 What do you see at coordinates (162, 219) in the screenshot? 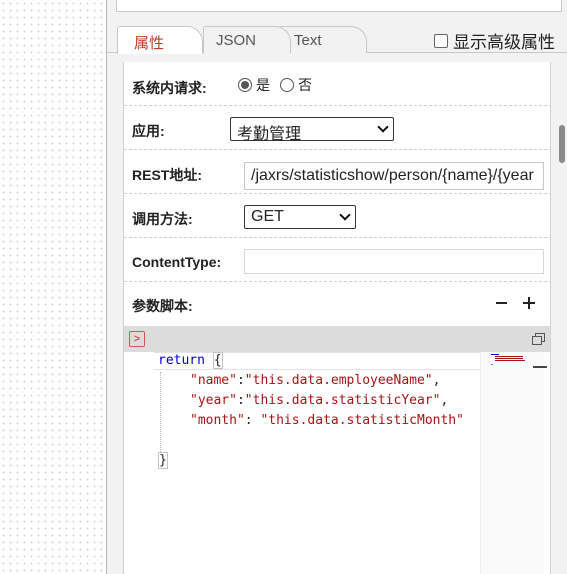
I see `method-label: 调用方法:` at bounding box center [162, 219].